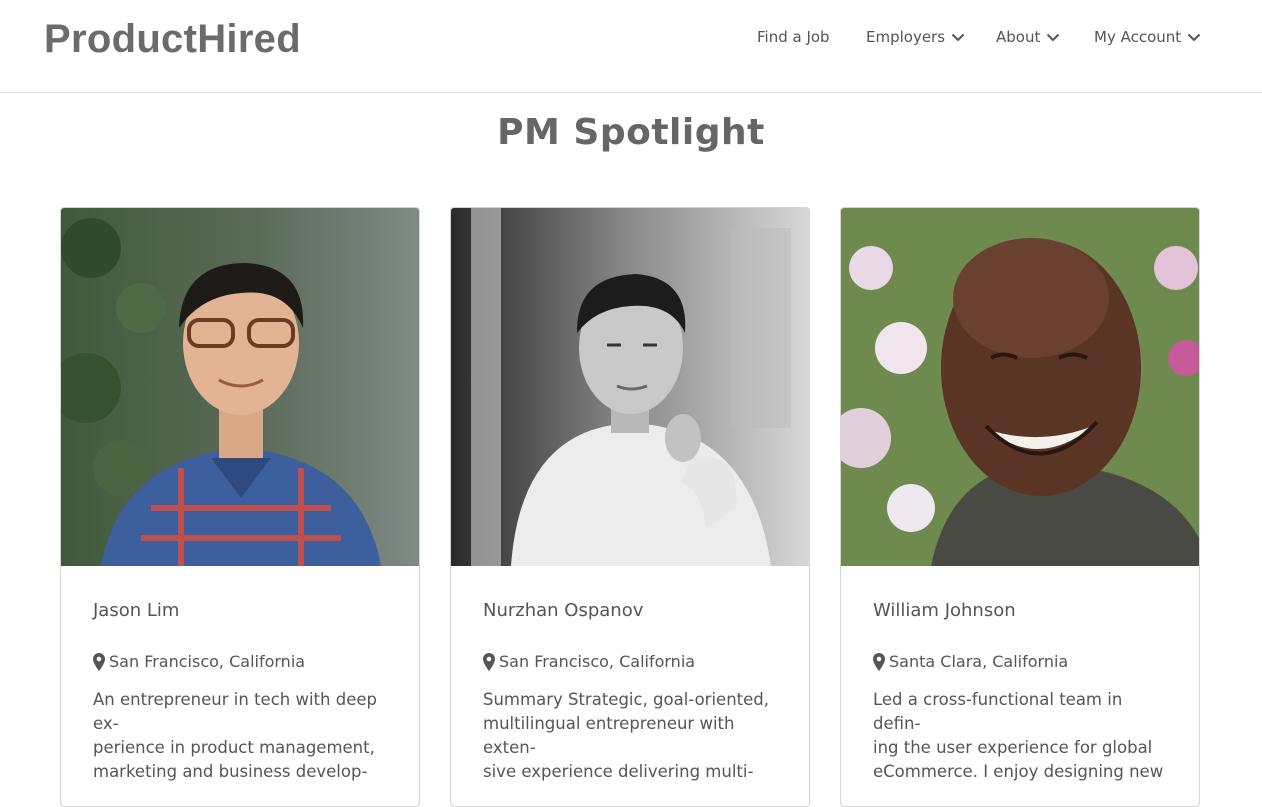 This screenshot has width=1262, height=807. What do you see at coordinates (1138, 37) in the screenshot?
I see `nav-my-account-label: My Account` at bounding box center [1138, 37].